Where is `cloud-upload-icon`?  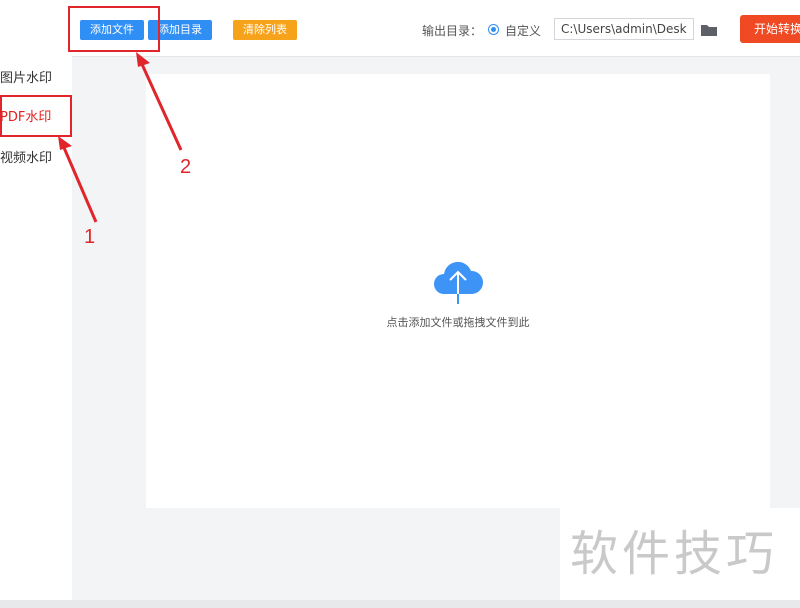
cloud-upload-icon is located at coordinates (458, 281).